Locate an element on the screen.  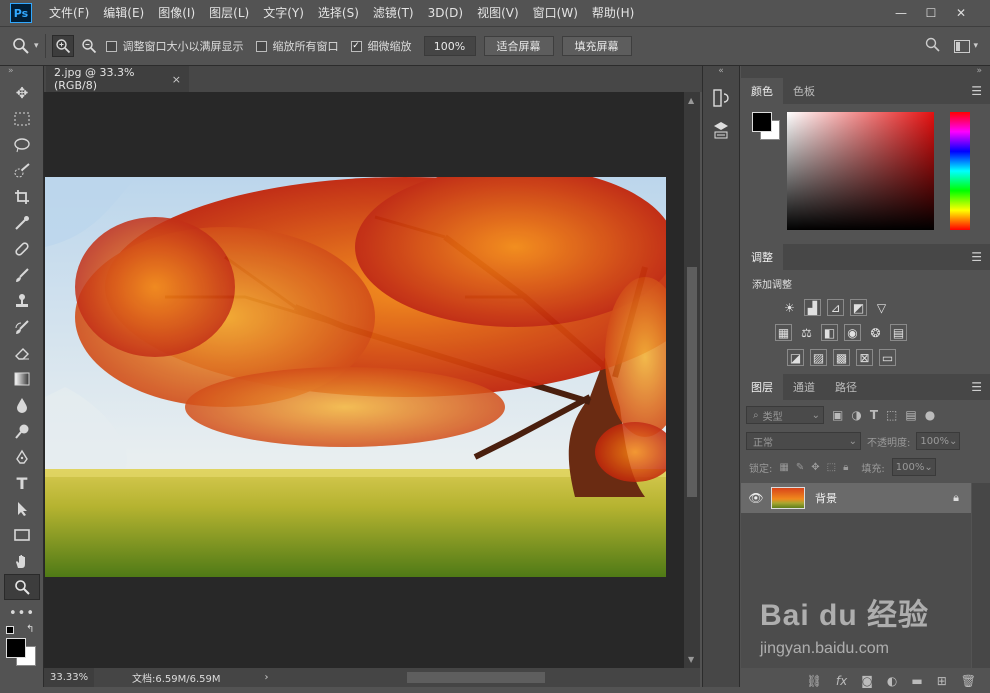
blur-tool-icon is located at coordinates (22, 405).